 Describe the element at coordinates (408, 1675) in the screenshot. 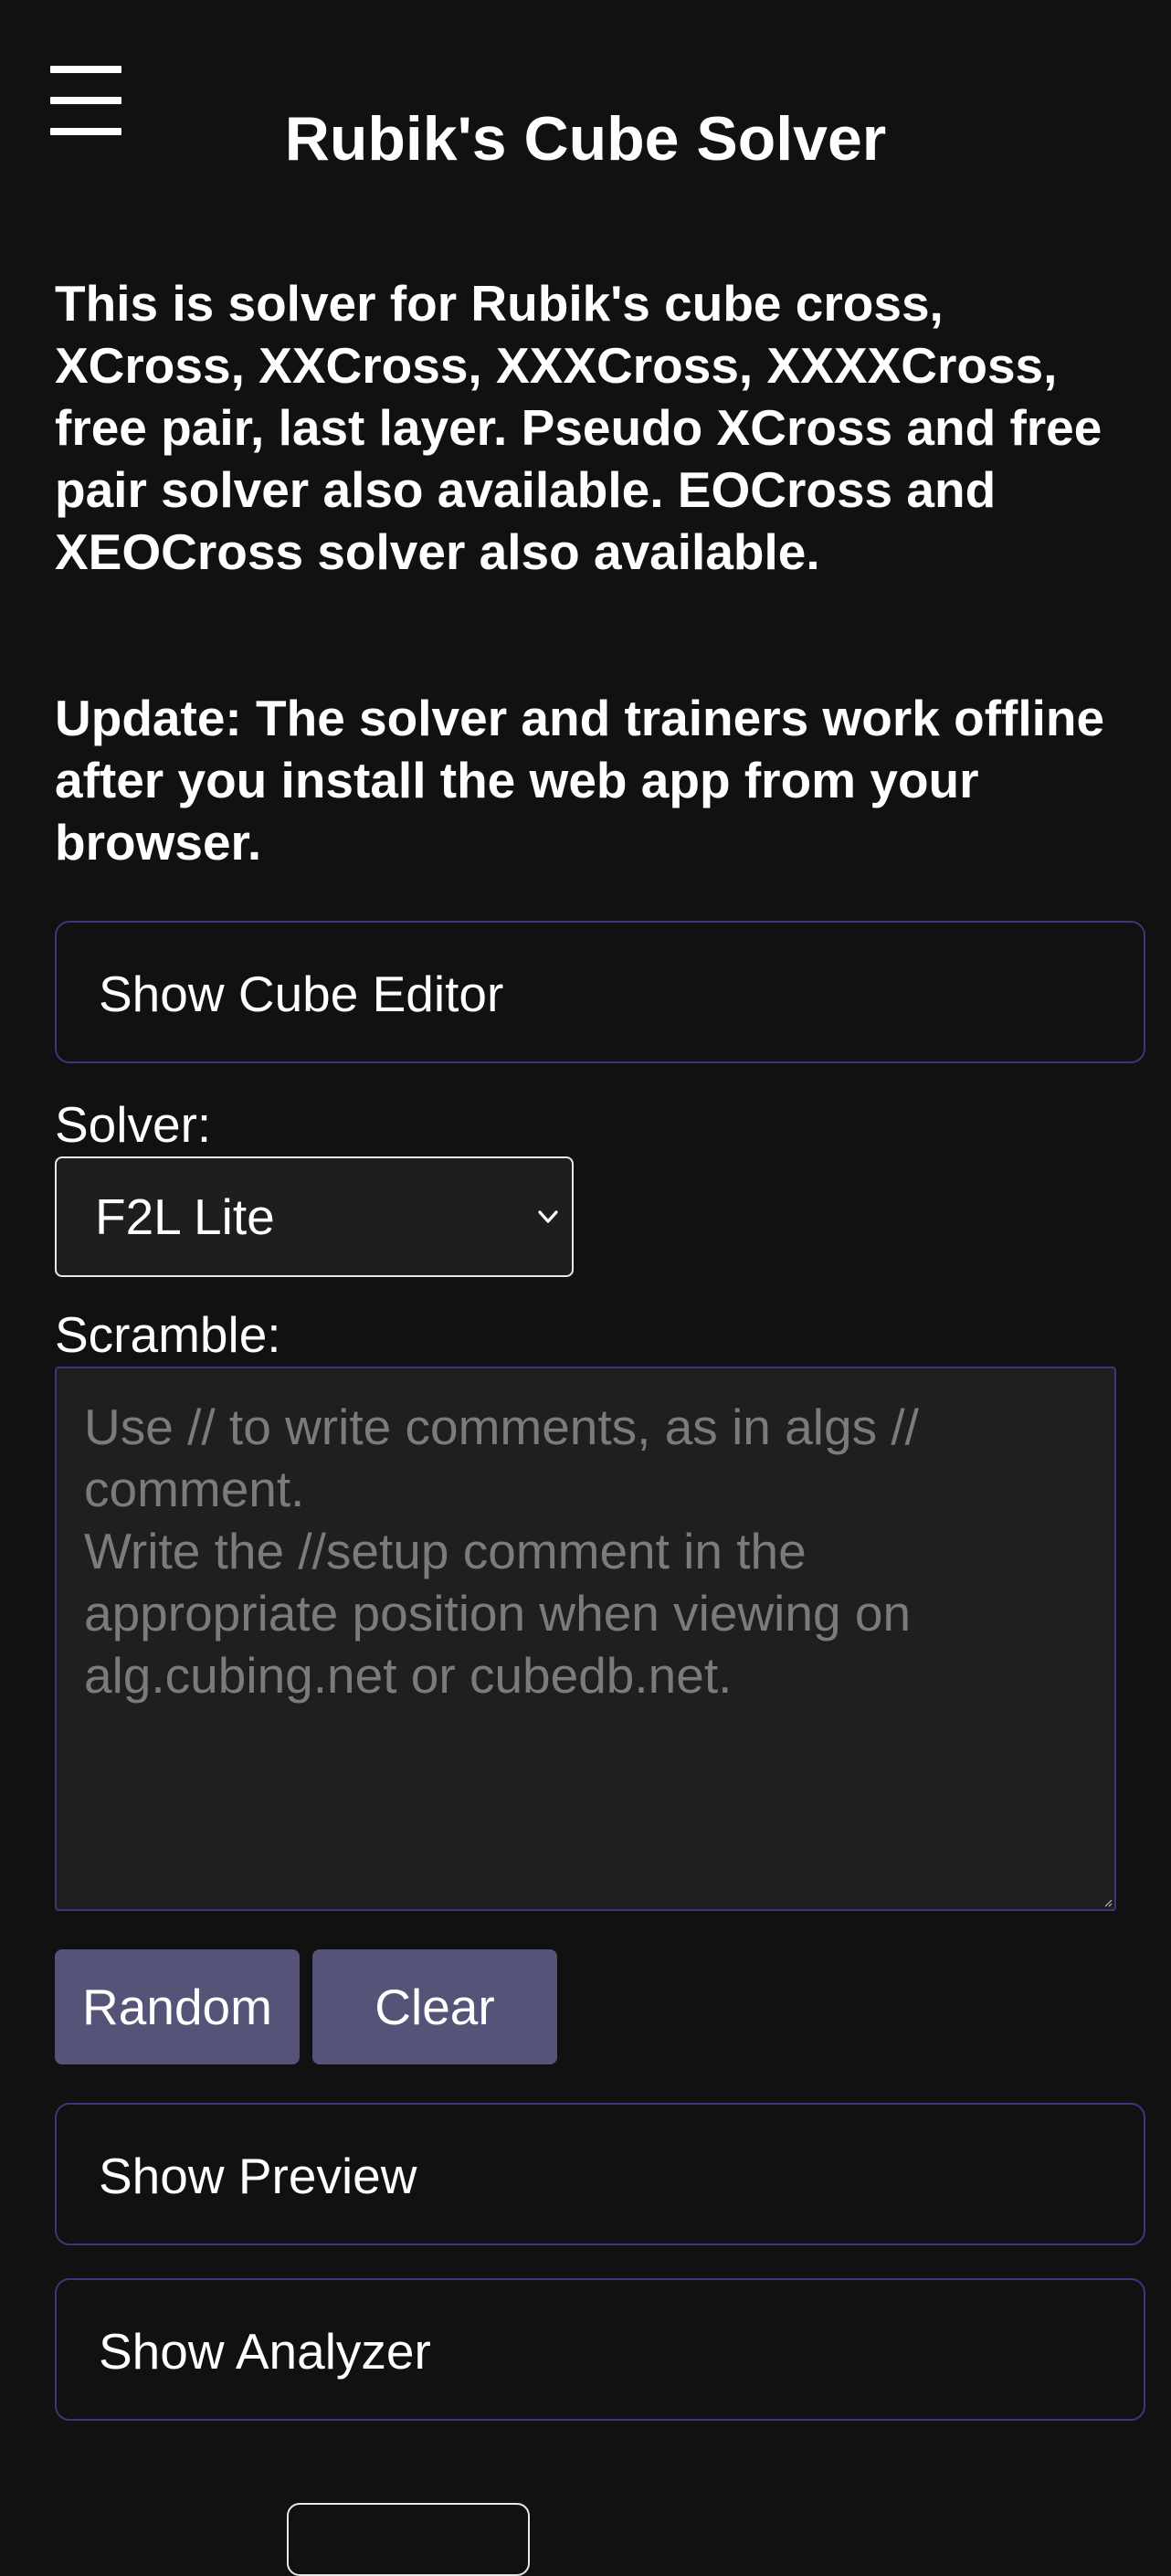

I see `placeholder-line-5: alg.cubing.net or cubedb.net.` at that location.